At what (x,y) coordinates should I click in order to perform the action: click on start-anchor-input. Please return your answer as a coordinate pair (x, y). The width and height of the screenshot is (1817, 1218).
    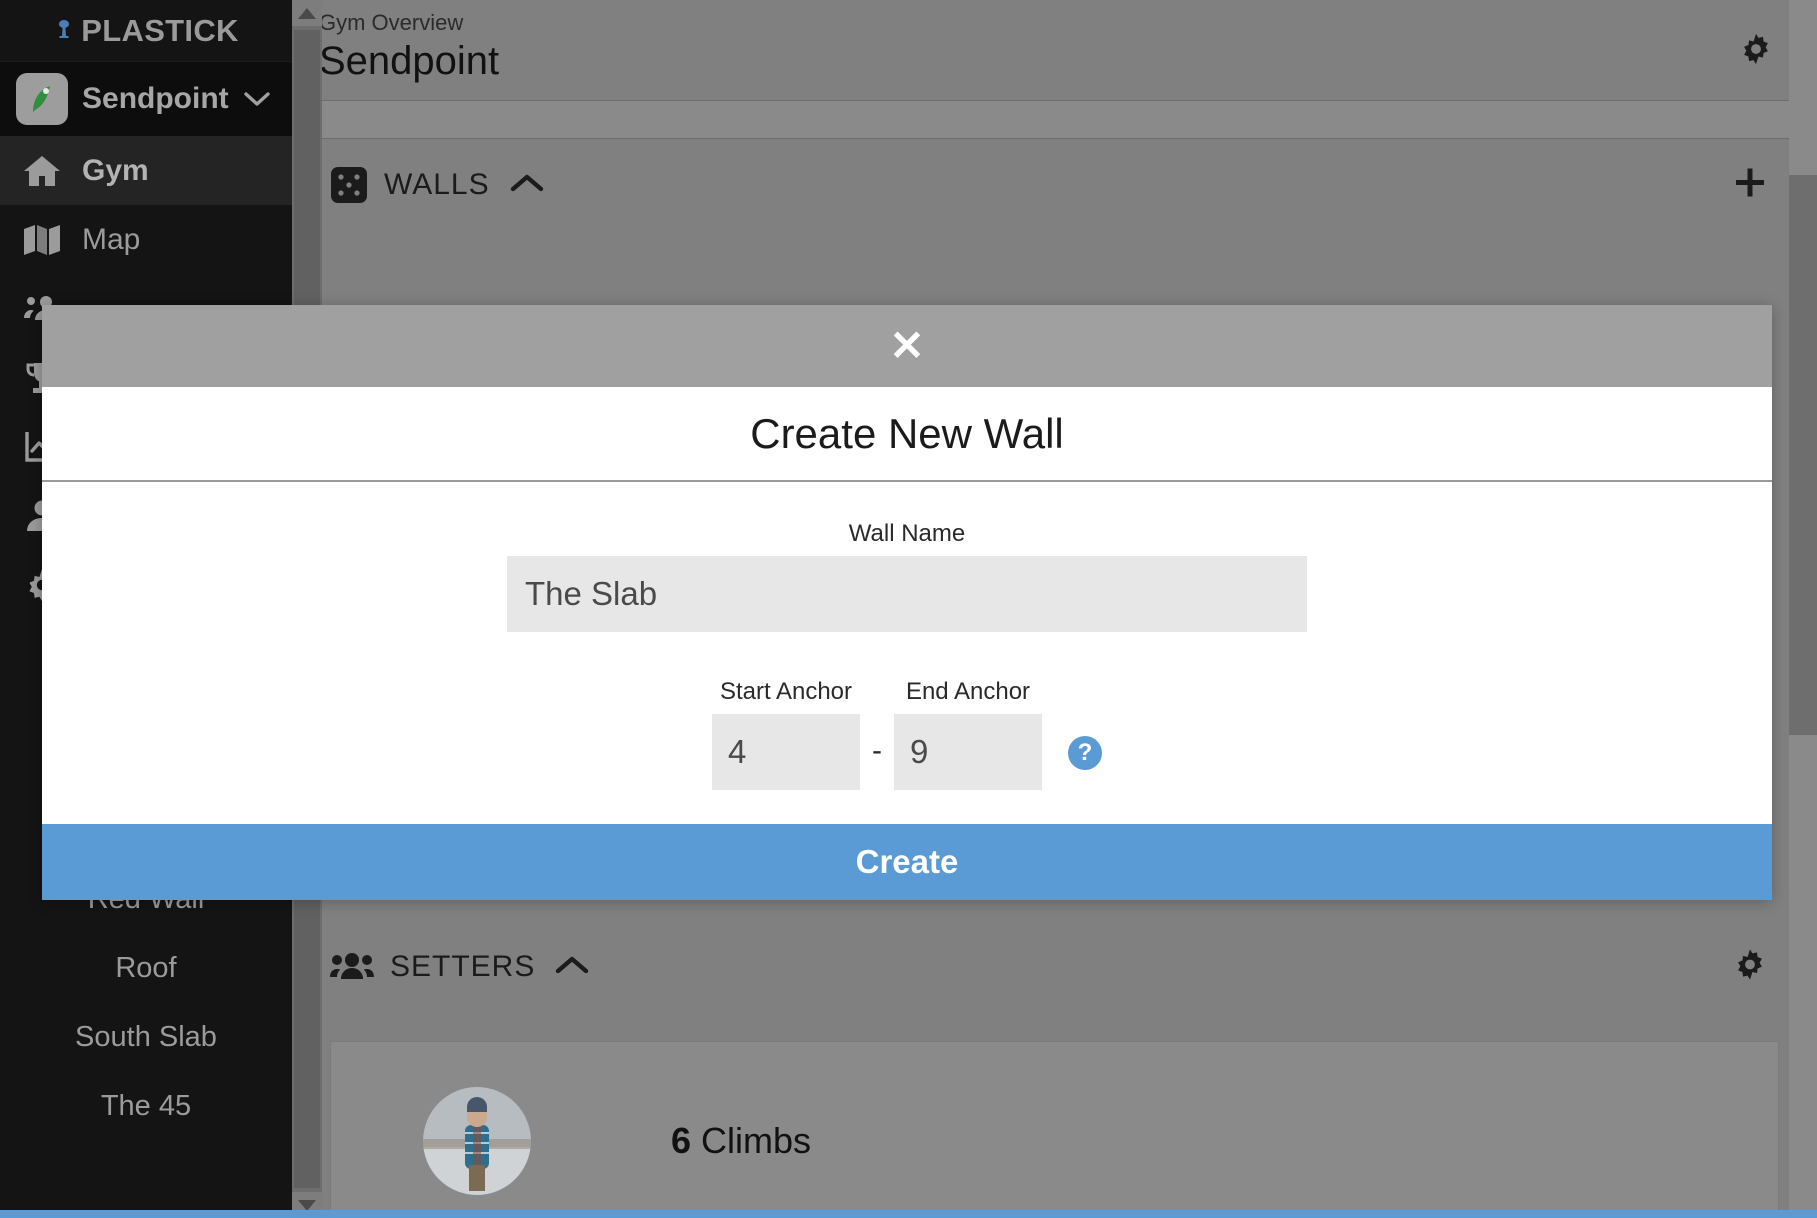
    Looking at the image, I should click on (786, 752).